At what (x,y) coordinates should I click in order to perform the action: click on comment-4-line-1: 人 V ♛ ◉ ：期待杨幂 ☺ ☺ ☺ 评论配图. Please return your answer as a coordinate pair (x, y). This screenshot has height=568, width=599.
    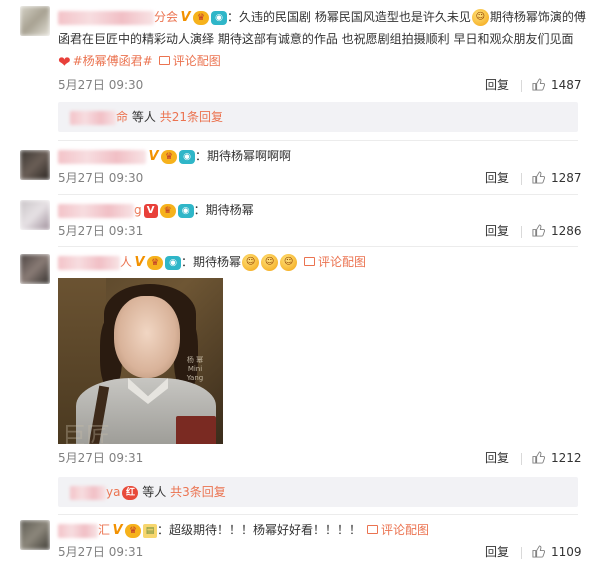
    Looking at the image, I should click on (212, 262).